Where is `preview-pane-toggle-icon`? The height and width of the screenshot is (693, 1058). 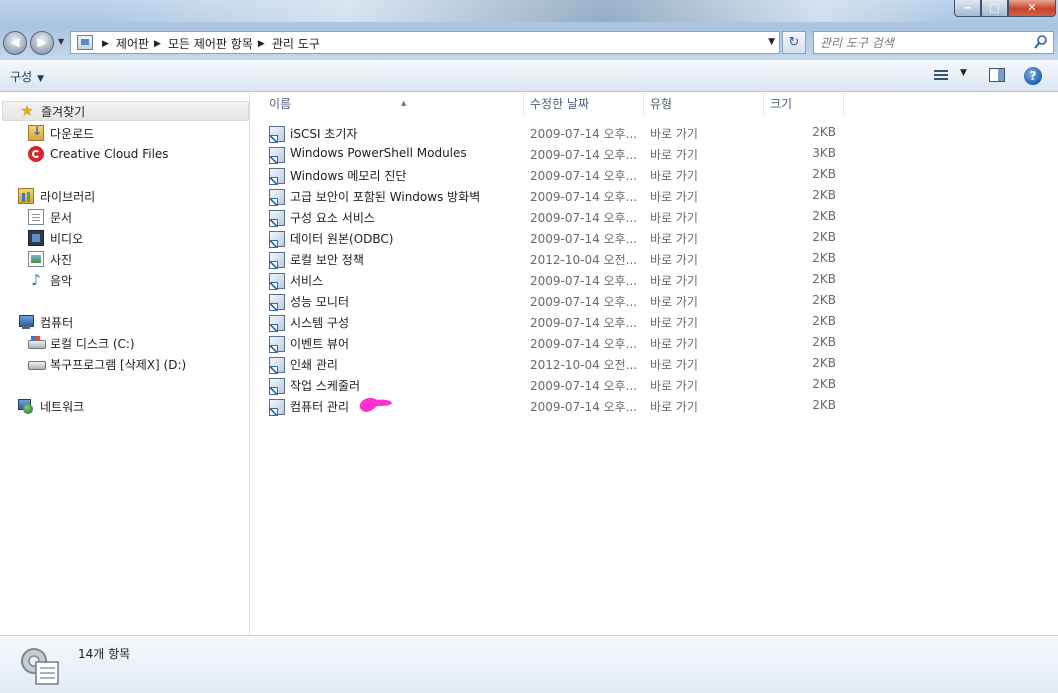 preview-pane-toggle-icon is located at coordinates (997, 75).